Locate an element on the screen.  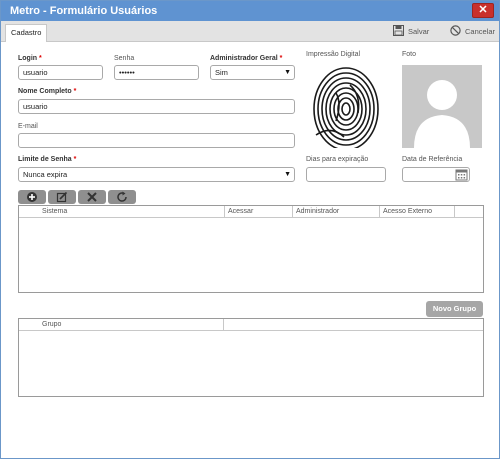
add-icon is located at coordinates (32, 197).